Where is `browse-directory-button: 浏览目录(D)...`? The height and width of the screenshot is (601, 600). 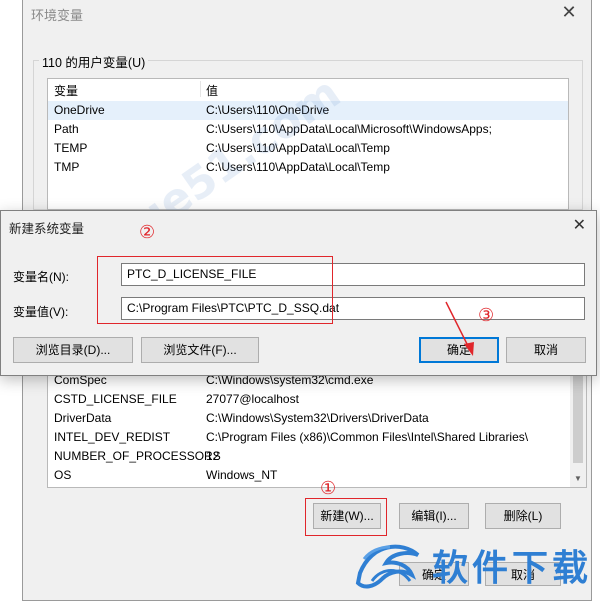
browse-directory-button: 浏览目录(D)... is located at coordinates (73, 350).